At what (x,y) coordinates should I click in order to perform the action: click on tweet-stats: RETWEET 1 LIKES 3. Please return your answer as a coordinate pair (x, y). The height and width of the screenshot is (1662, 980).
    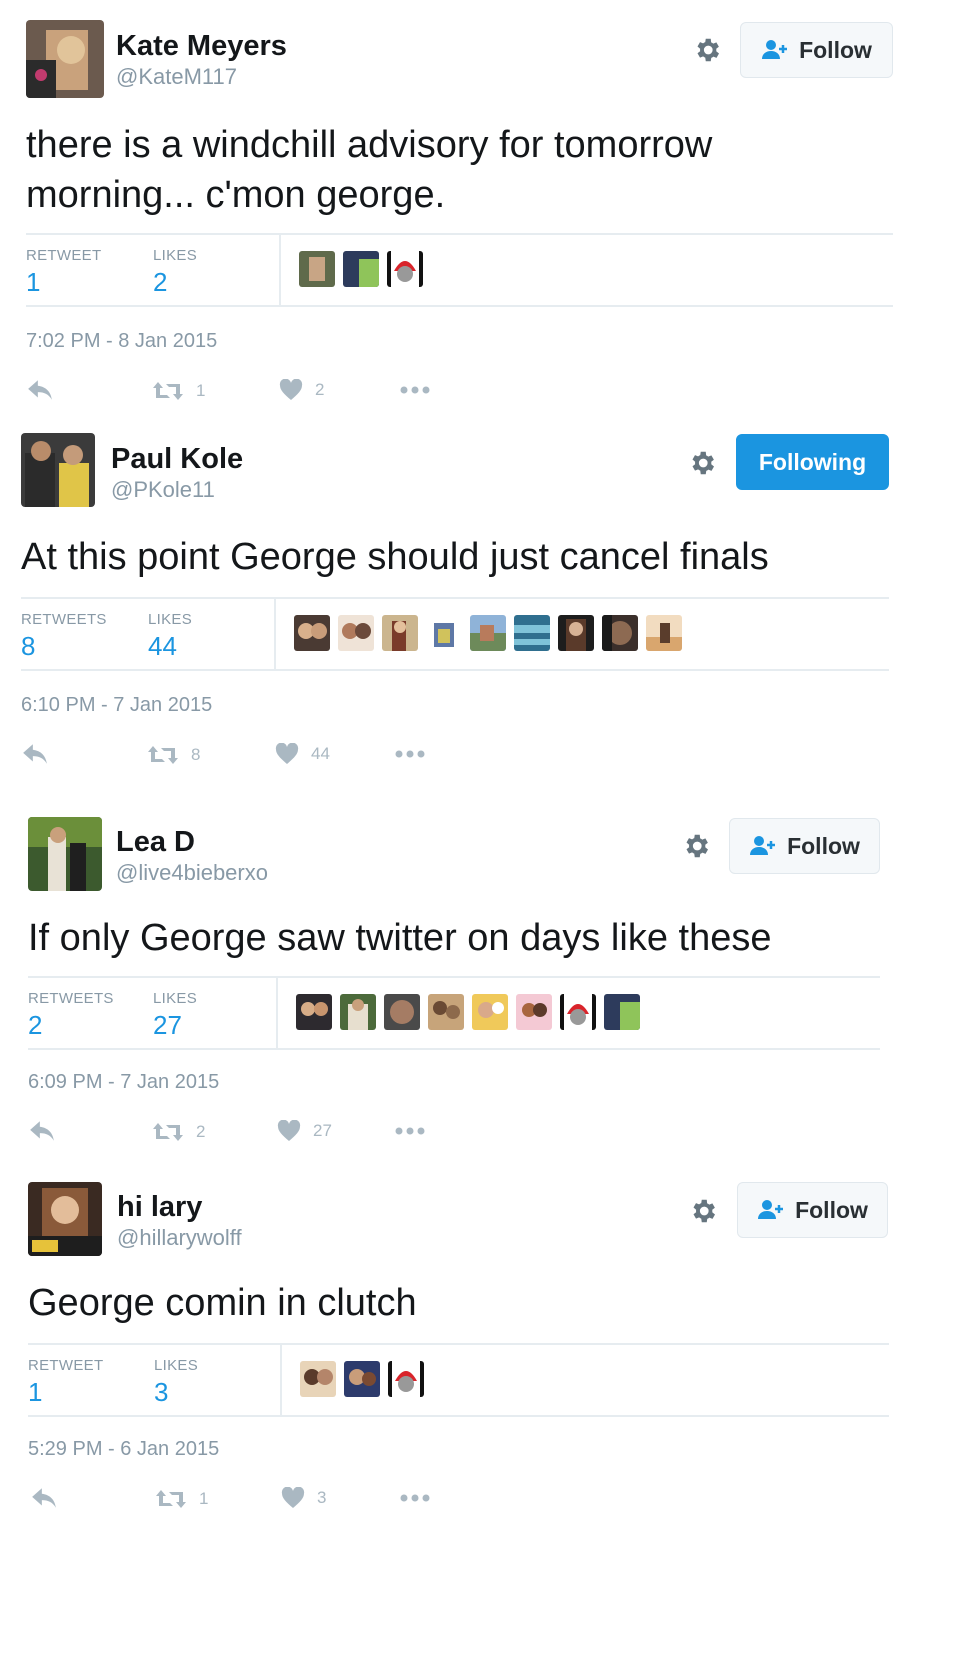
    Looking at the image, I should click on (458, 1380).